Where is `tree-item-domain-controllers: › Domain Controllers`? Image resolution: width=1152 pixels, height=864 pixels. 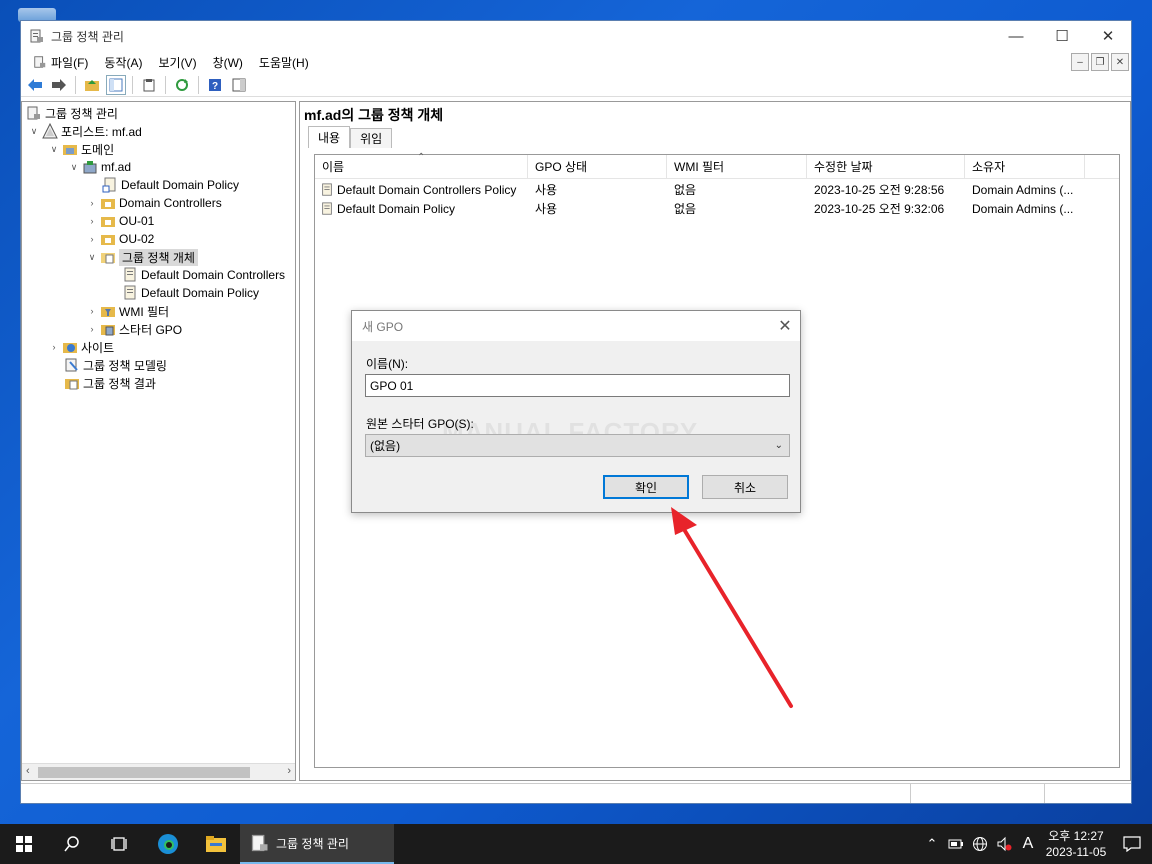 tree-item-domain-controllers: › Domain Controllers is located at coordinates (154, 203).